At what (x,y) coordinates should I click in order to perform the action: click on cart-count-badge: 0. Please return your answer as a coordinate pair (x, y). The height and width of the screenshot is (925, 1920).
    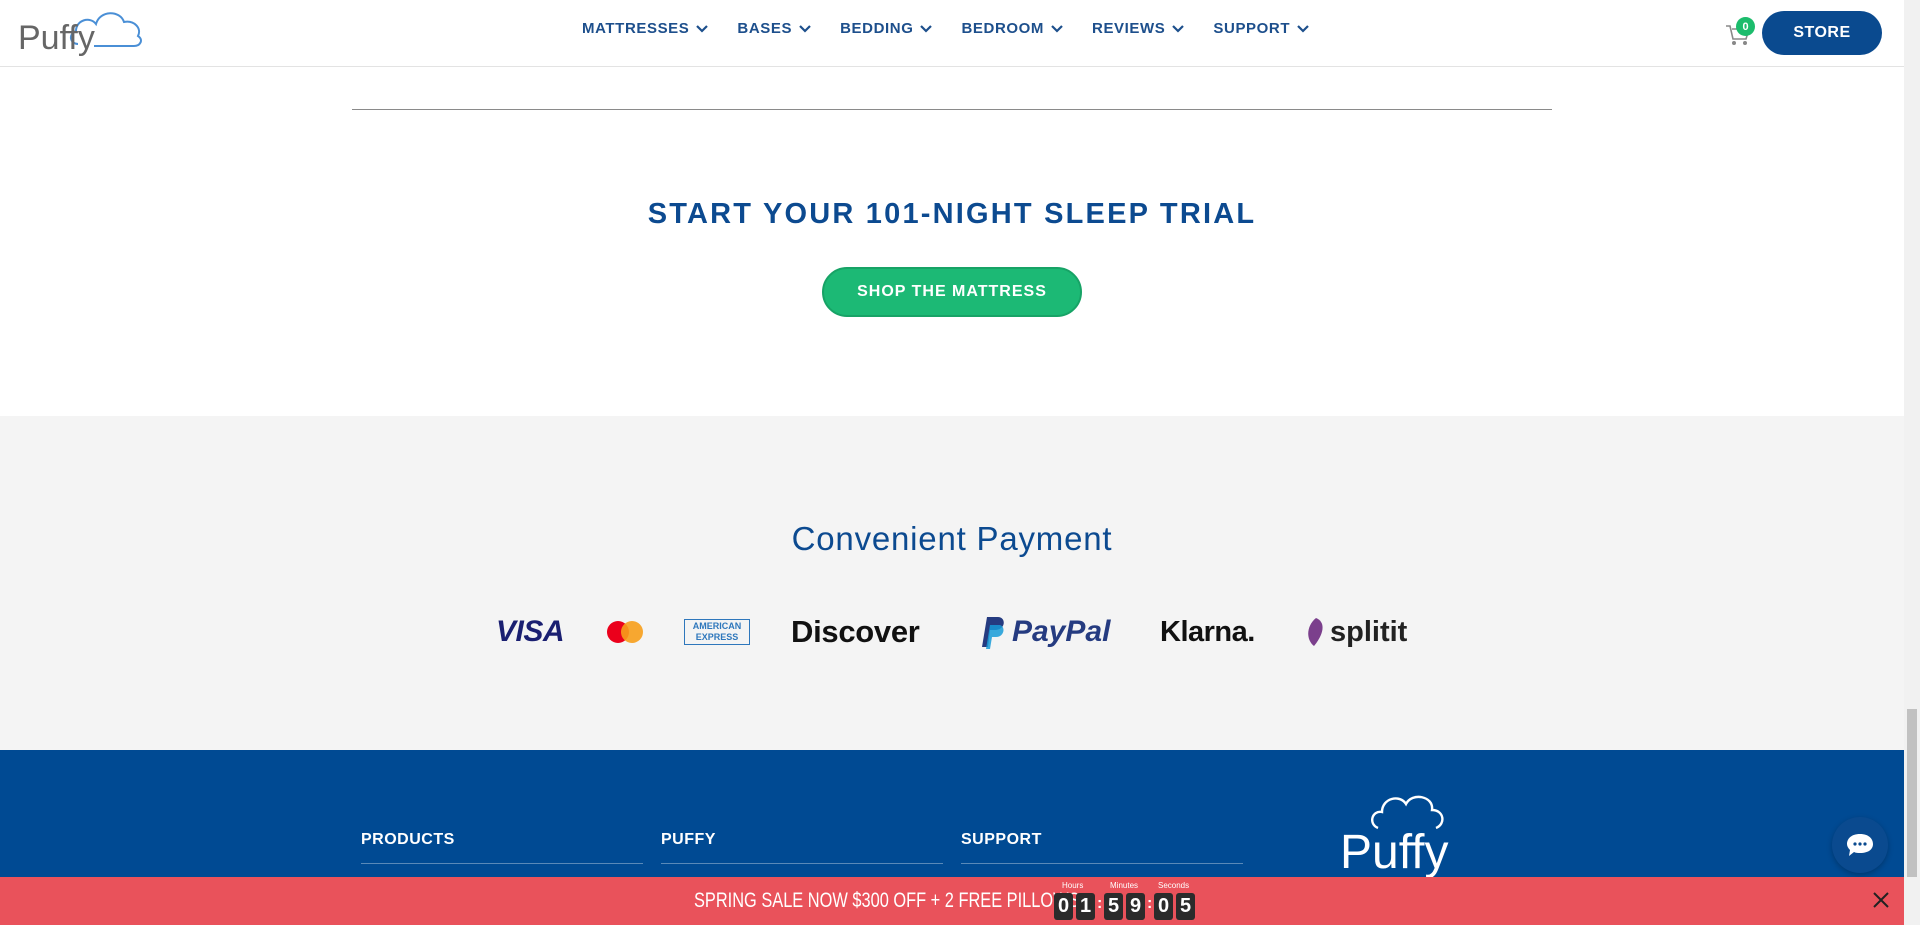
    Looking at the image, I should click on (1745, 26).